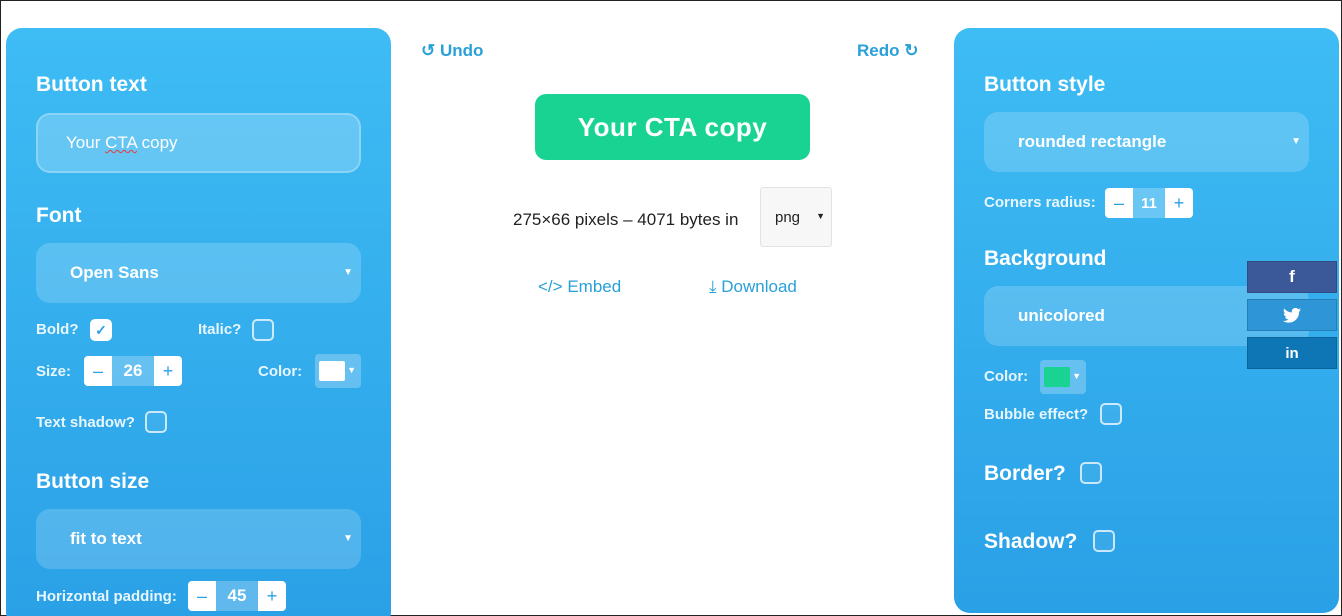 This screenshot has height=616, width=1342. I want to click on text-color-label: Color:, so click(280, 371).